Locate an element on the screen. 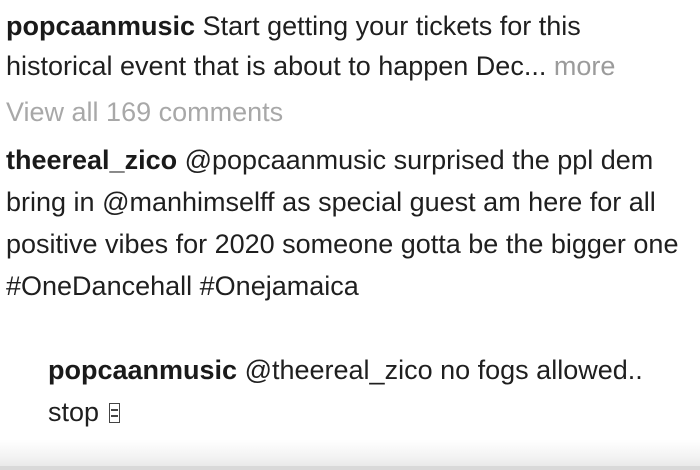  card-bottom-edge is located at coordinates (350, 468).